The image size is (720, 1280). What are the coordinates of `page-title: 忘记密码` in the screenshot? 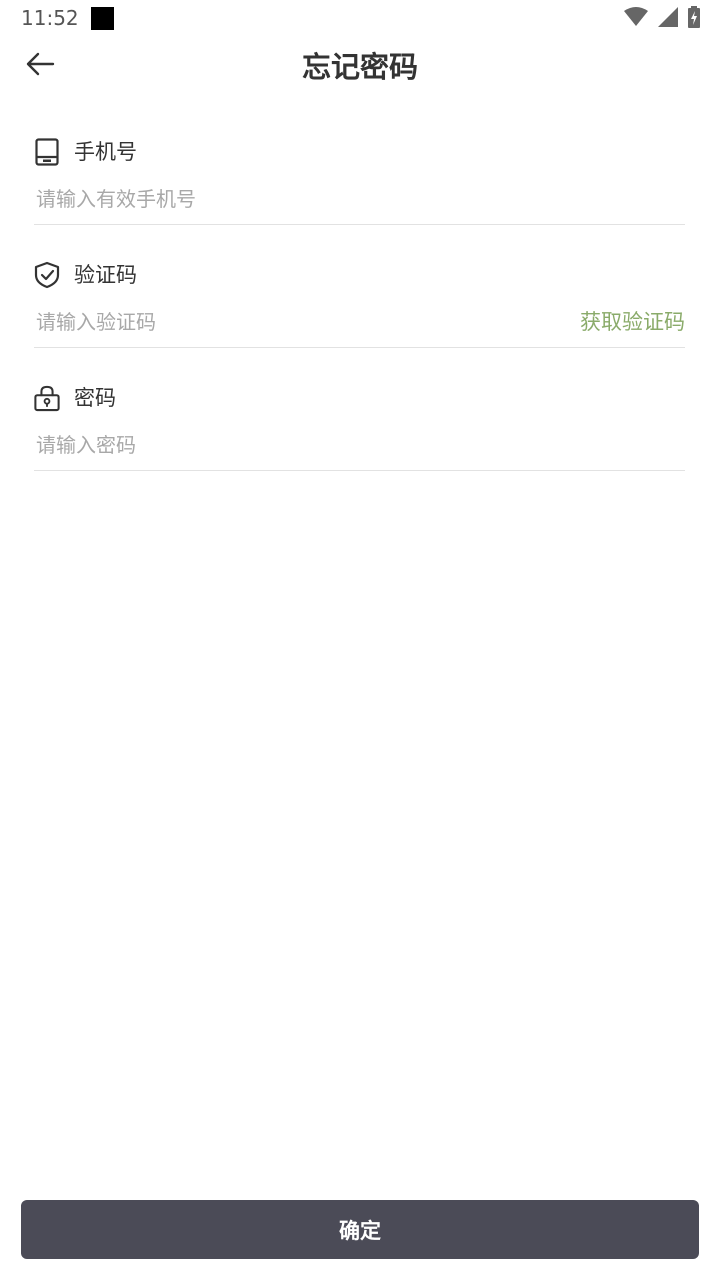 It's located at (359, 67).